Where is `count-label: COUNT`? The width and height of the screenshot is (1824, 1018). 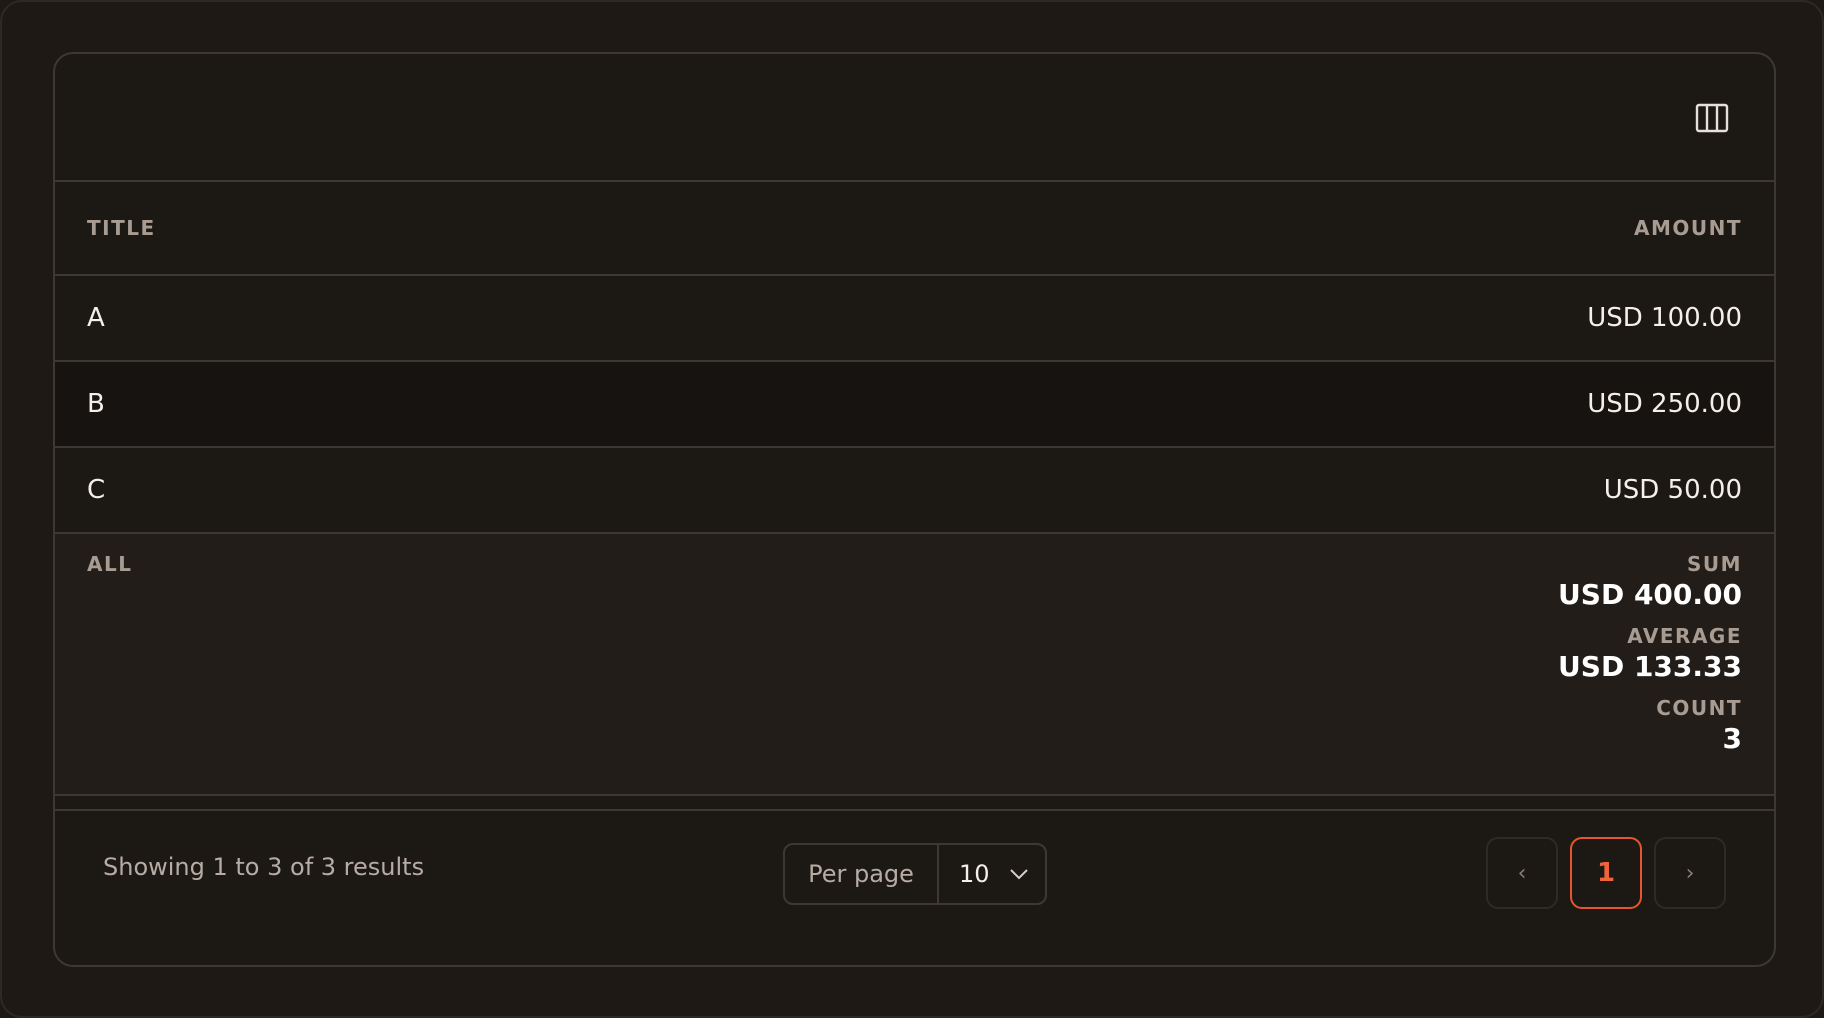 count-label: COUNT is located at coordinates (1699, 708).